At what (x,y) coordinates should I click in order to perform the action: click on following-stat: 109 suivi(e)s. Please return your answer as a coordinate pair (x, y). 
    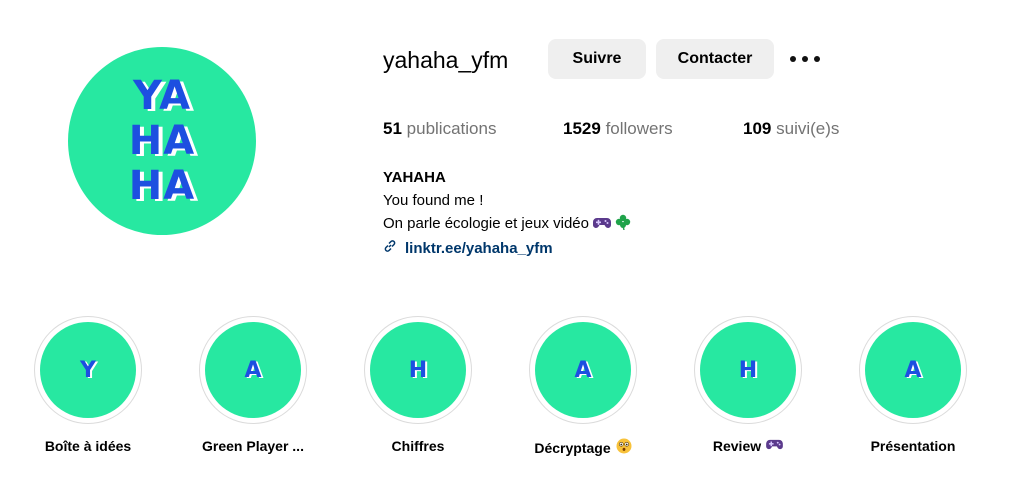
    Looking at the image, I should click on (791, 129).